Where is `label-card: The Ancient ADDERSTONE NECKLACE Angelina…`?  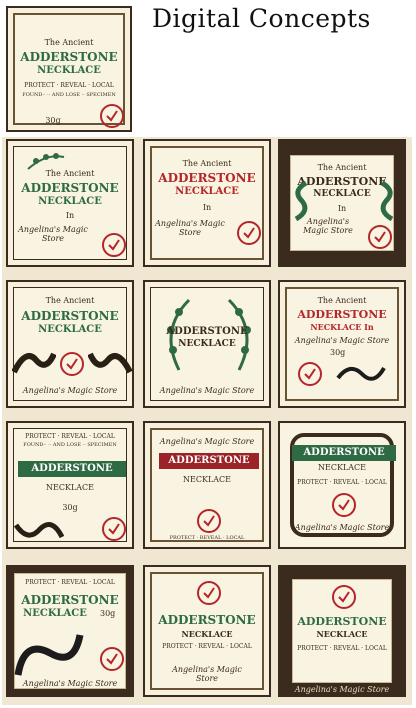 label-card: The Ancient ADDERSTONE NECKLACE Angelina… is located at coordinates (70, 344).